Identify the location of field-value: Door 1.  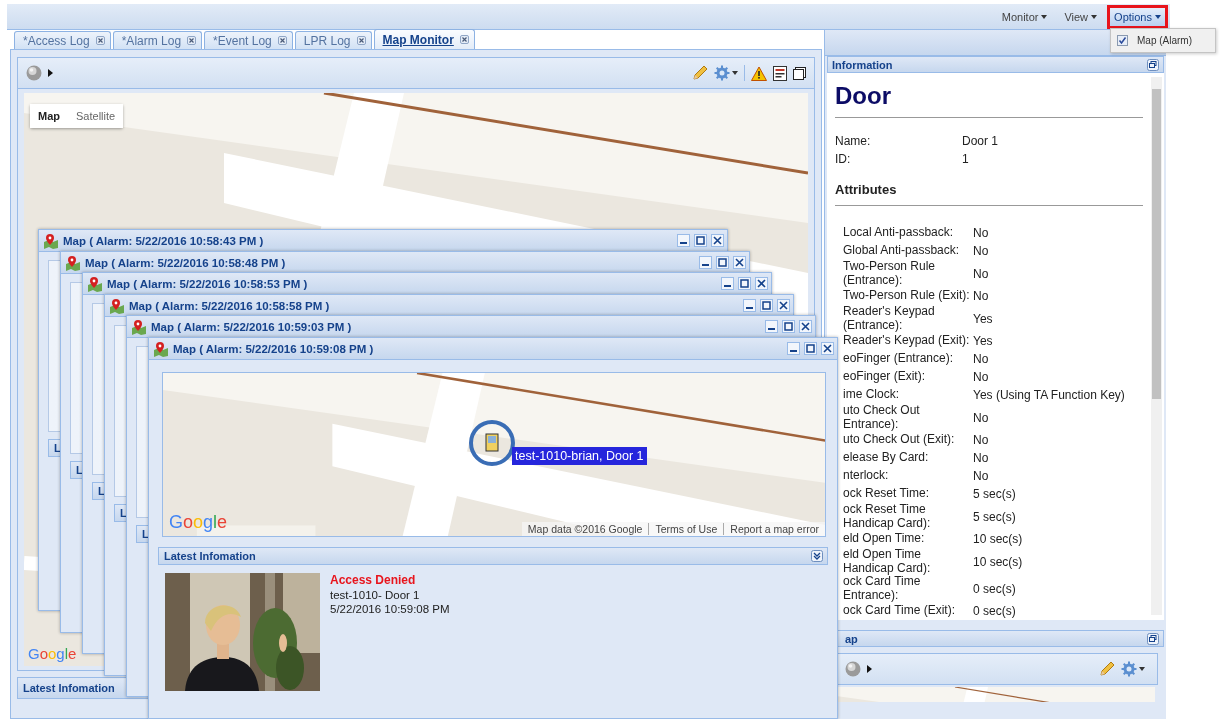
(981, 141).